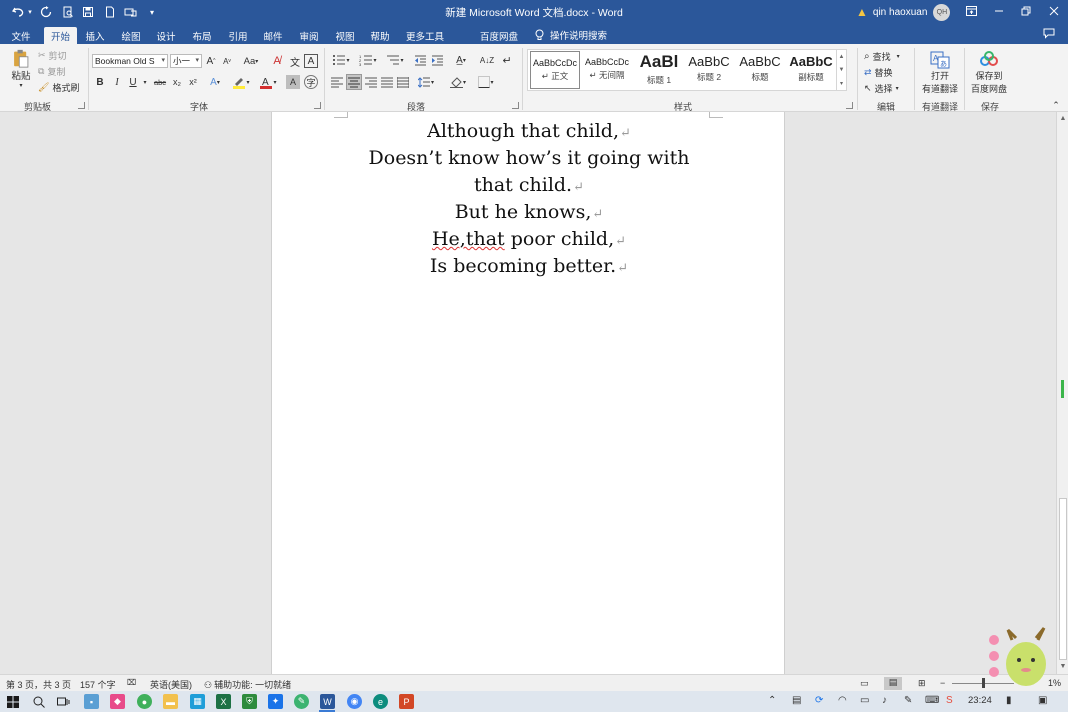 This screenshot has height=712, width=1068. I want to click on line-spacing-icon: ▾, so click(426, 82).